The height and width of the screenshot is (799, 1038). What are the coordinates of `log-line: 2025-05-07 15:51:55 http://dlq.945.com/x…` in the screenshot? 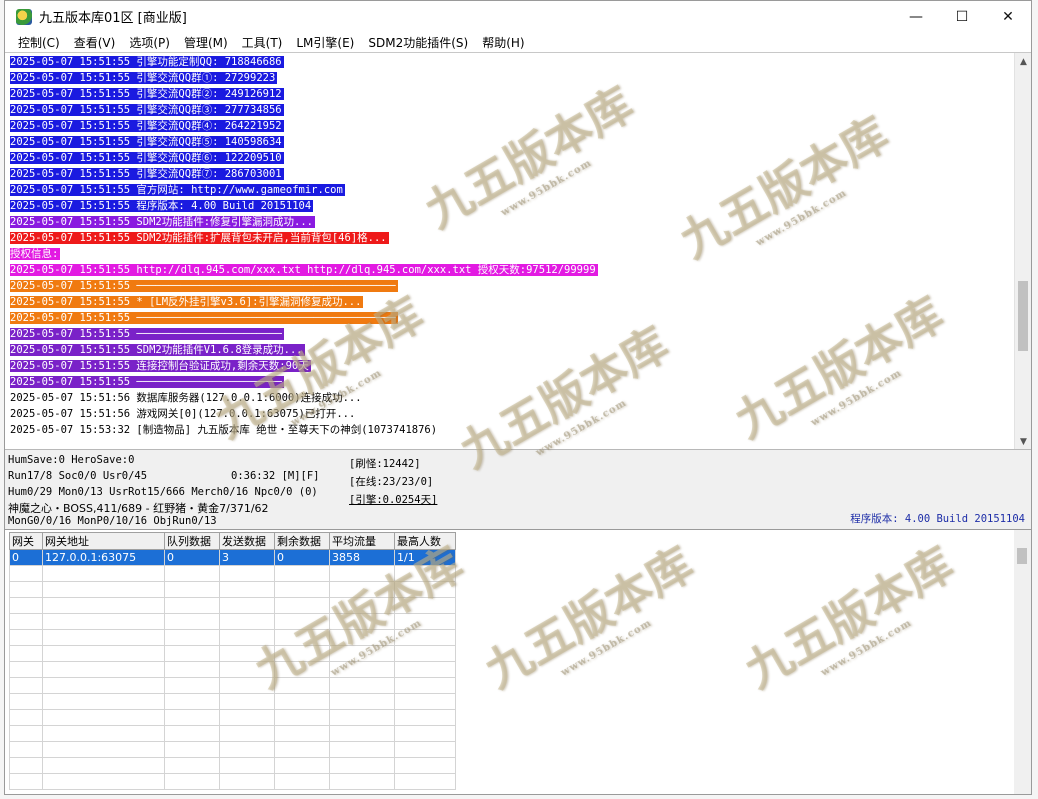 It's located at (510, 270).